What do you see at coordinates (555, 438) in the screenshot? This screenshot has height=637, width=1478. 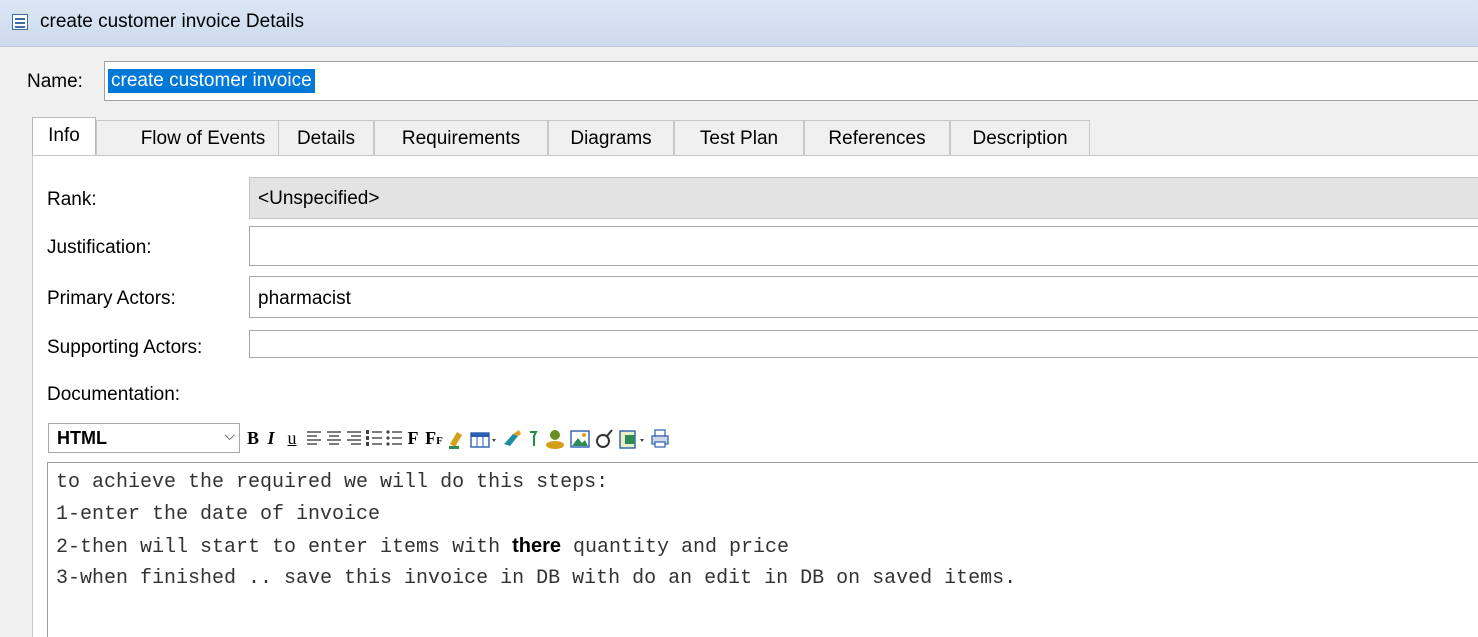 I see `user-icon` at bounding box center [555, 438].